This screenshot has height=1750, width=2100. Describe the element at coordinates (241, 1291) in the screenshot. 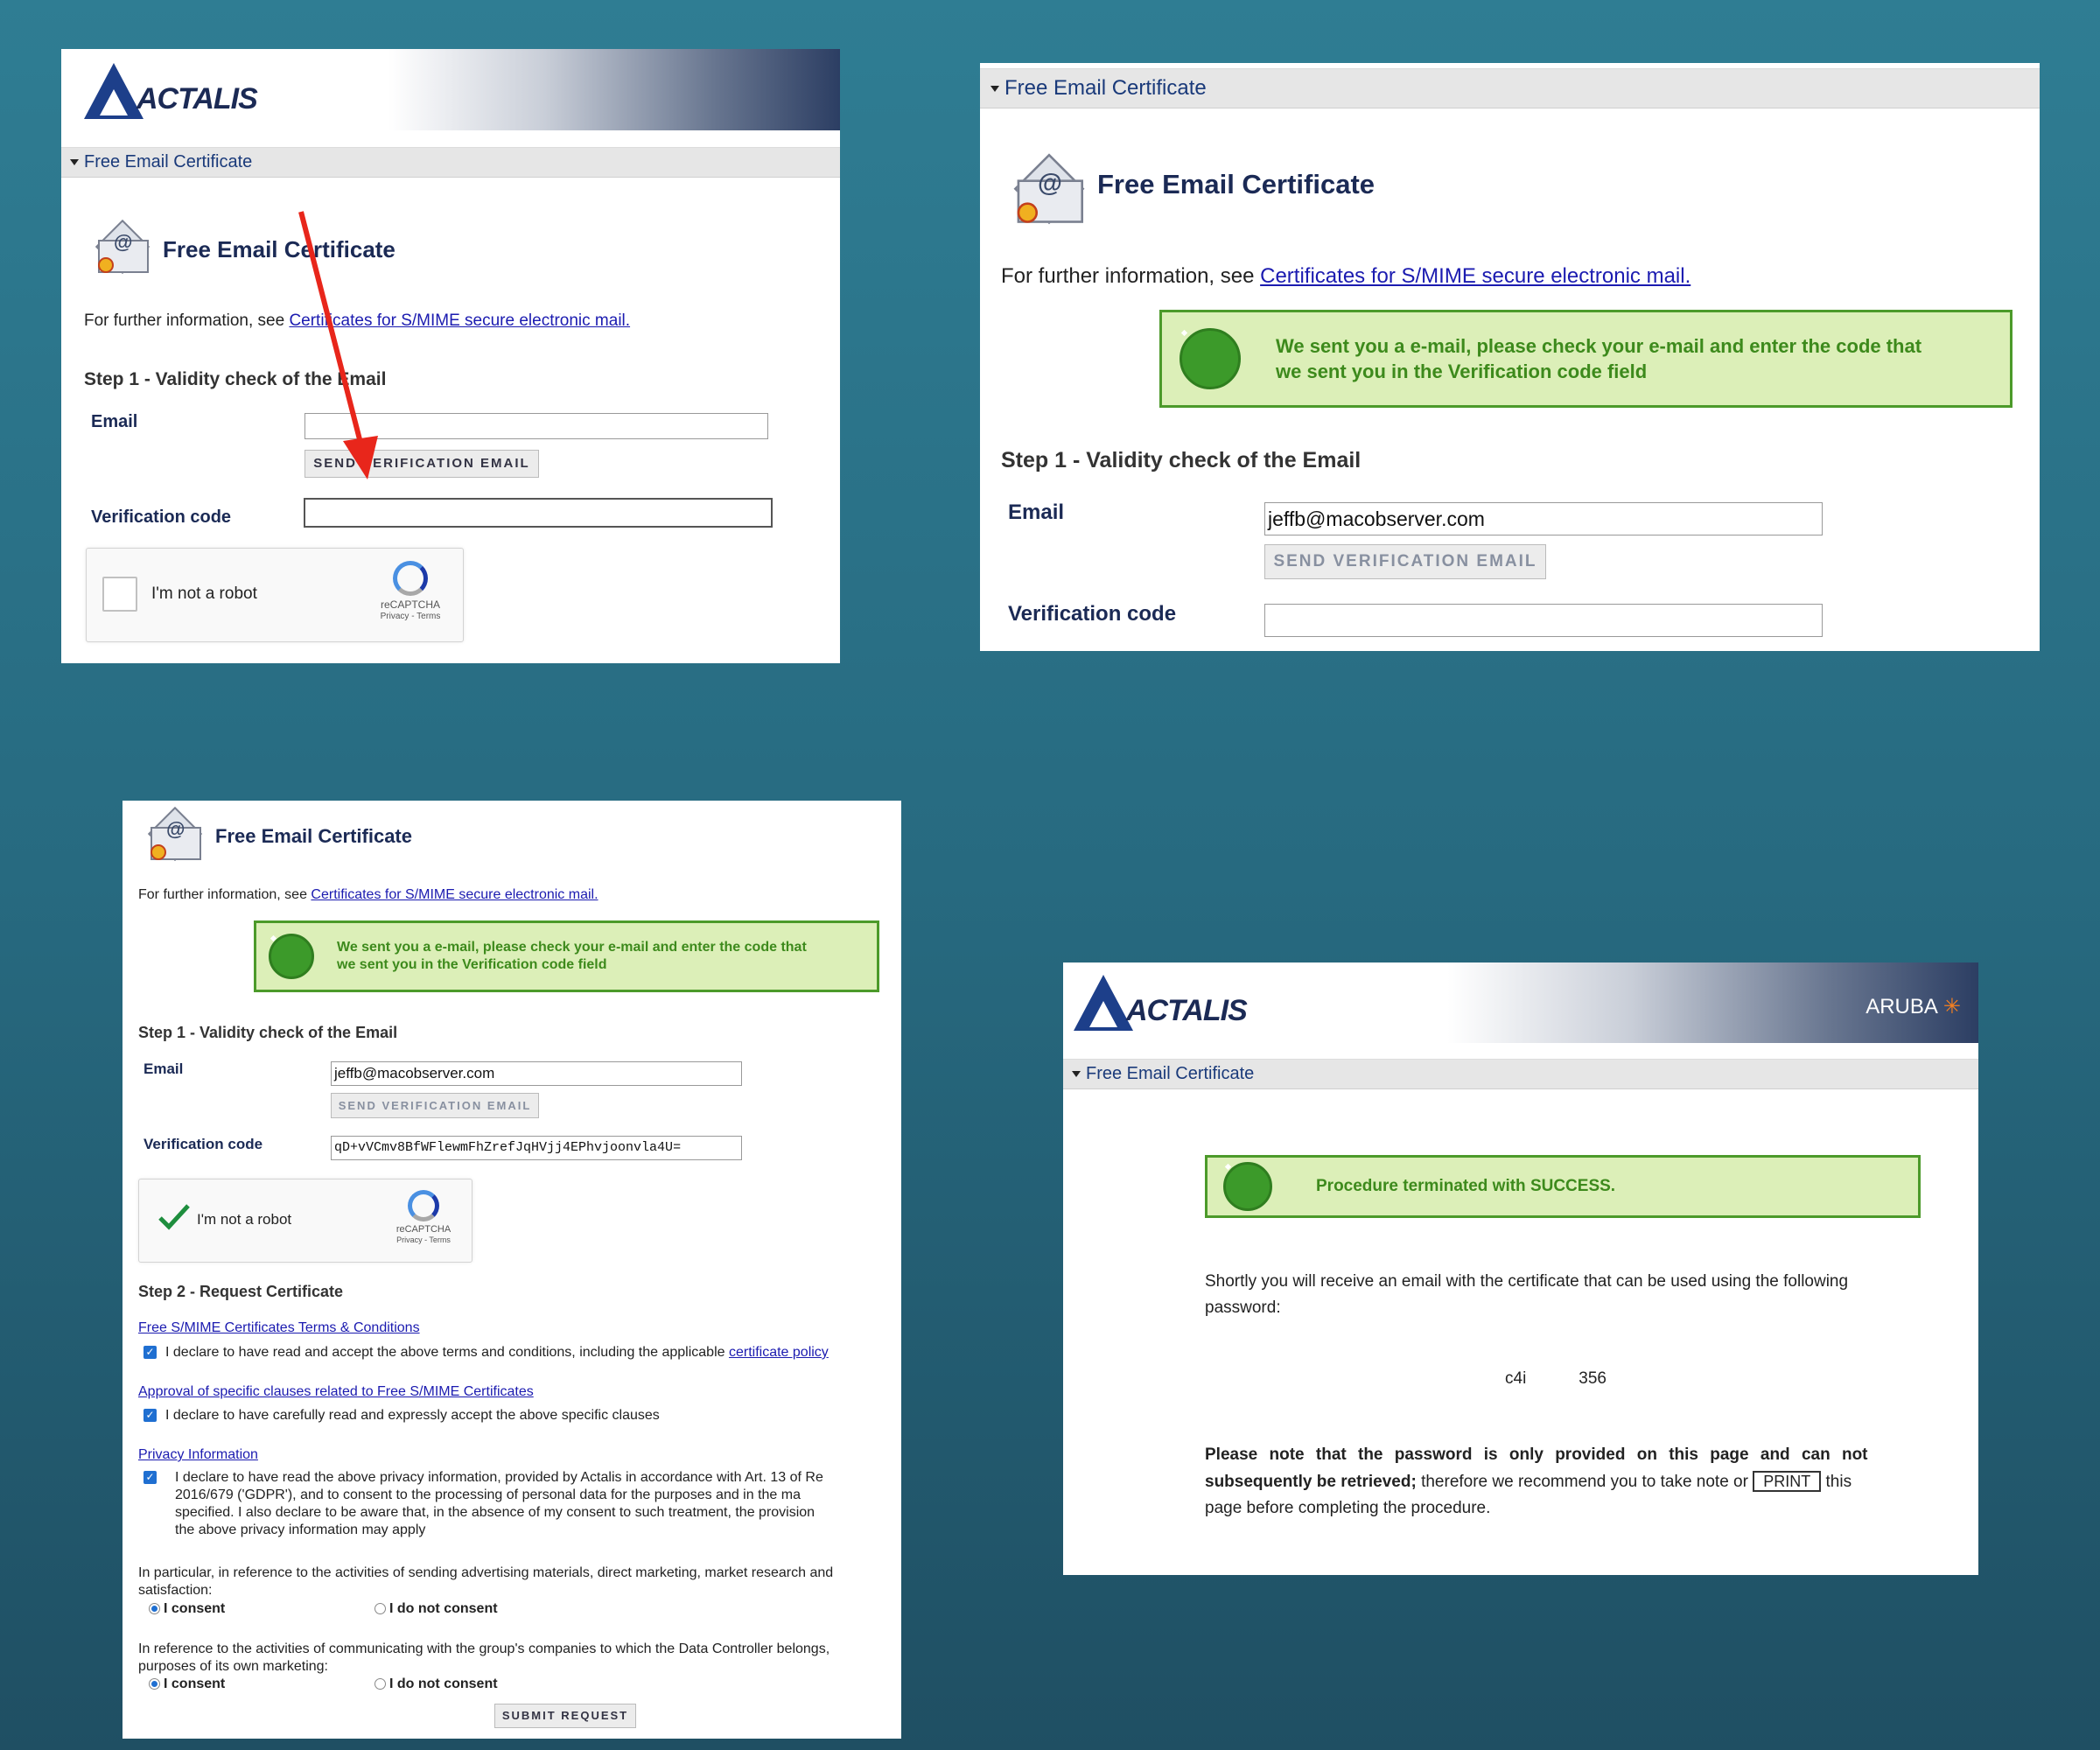

I see `step2-title: Step 2 - Request Certificate` at that location.